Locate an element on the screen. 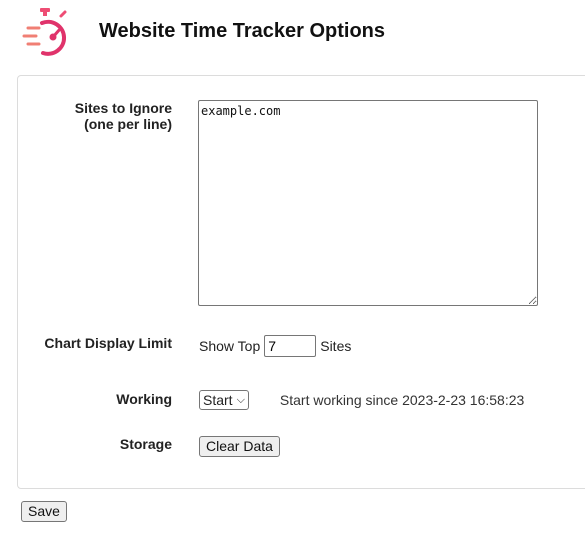 This screenshot has width=585, height=540. sites-to-ignore-label-line1: Sites to Ignore is located at coordinates (123, 108).